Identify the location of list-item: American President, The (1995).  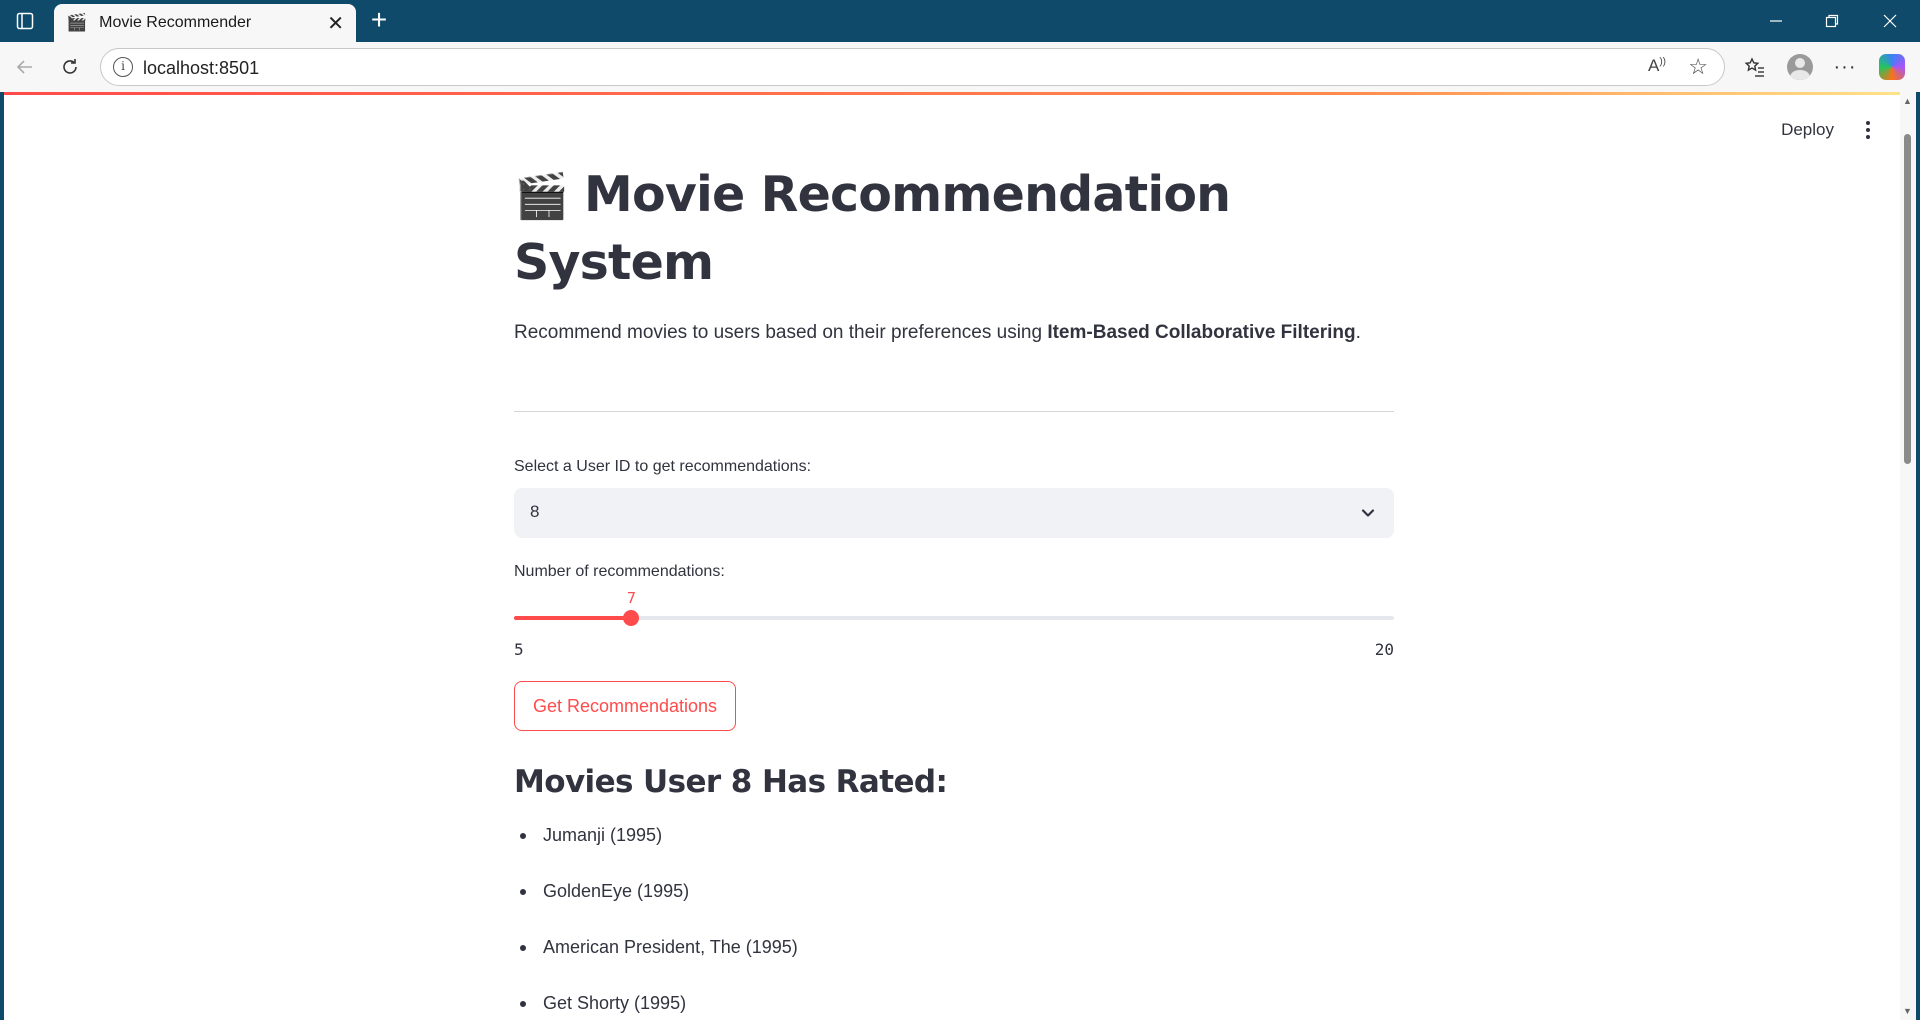
(656, 963).